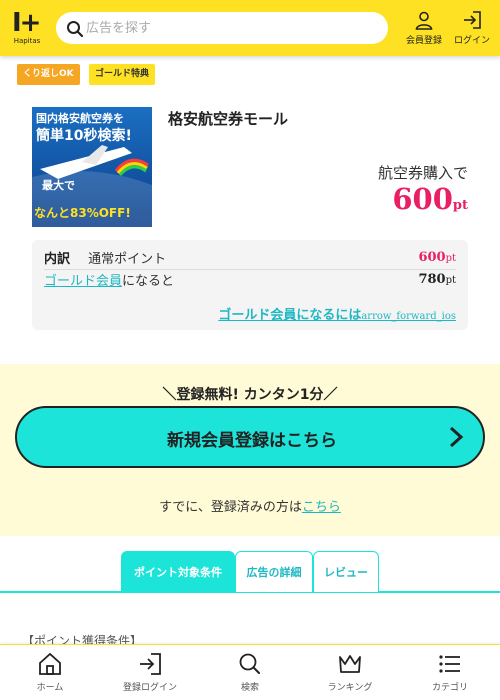  I want to click on nav-search-label: 検索, so click(249, 688).